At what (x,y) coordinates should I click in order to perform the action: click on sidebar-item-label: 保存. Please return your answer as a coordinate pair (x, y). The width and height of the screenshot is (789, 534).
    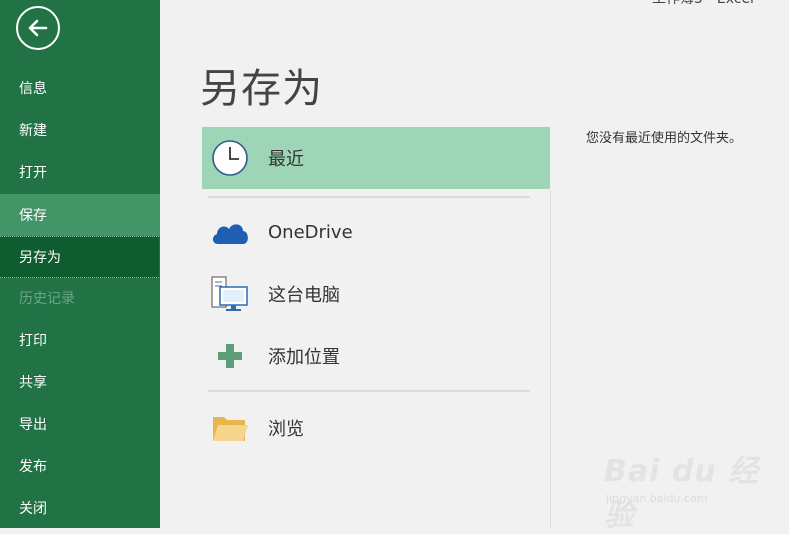
    Looking at the image, I should click on (33, 216).